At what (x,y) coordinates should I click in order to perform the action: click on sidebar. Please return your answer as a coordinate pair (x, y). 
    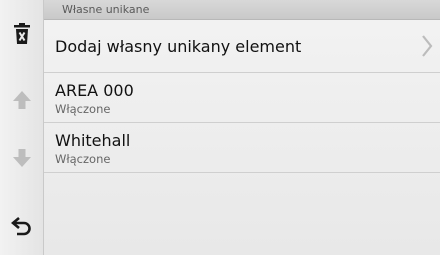
    Looking at the image, I should click on (22, 127).